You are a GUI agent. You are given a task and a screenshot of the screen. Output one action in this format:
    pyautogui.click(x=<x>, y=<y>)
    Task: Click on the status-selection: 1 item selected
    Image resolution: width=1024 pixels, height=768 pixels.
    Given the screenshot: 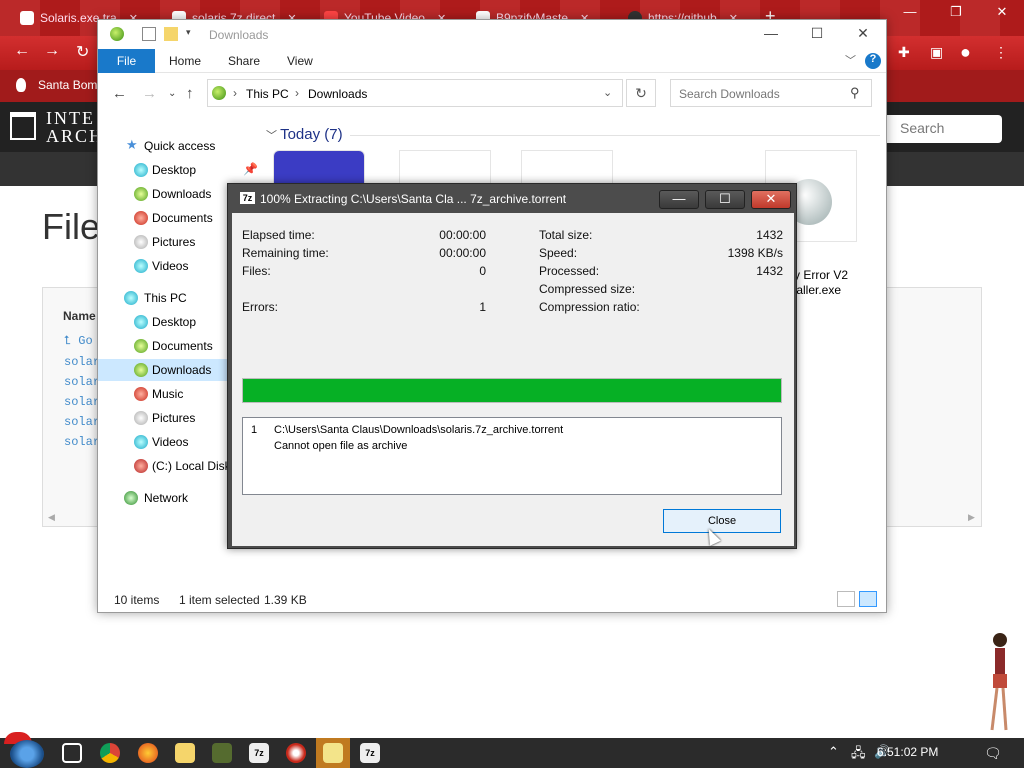 What is the action you would take?
    pyautogui.click(x=219, y=600)
    